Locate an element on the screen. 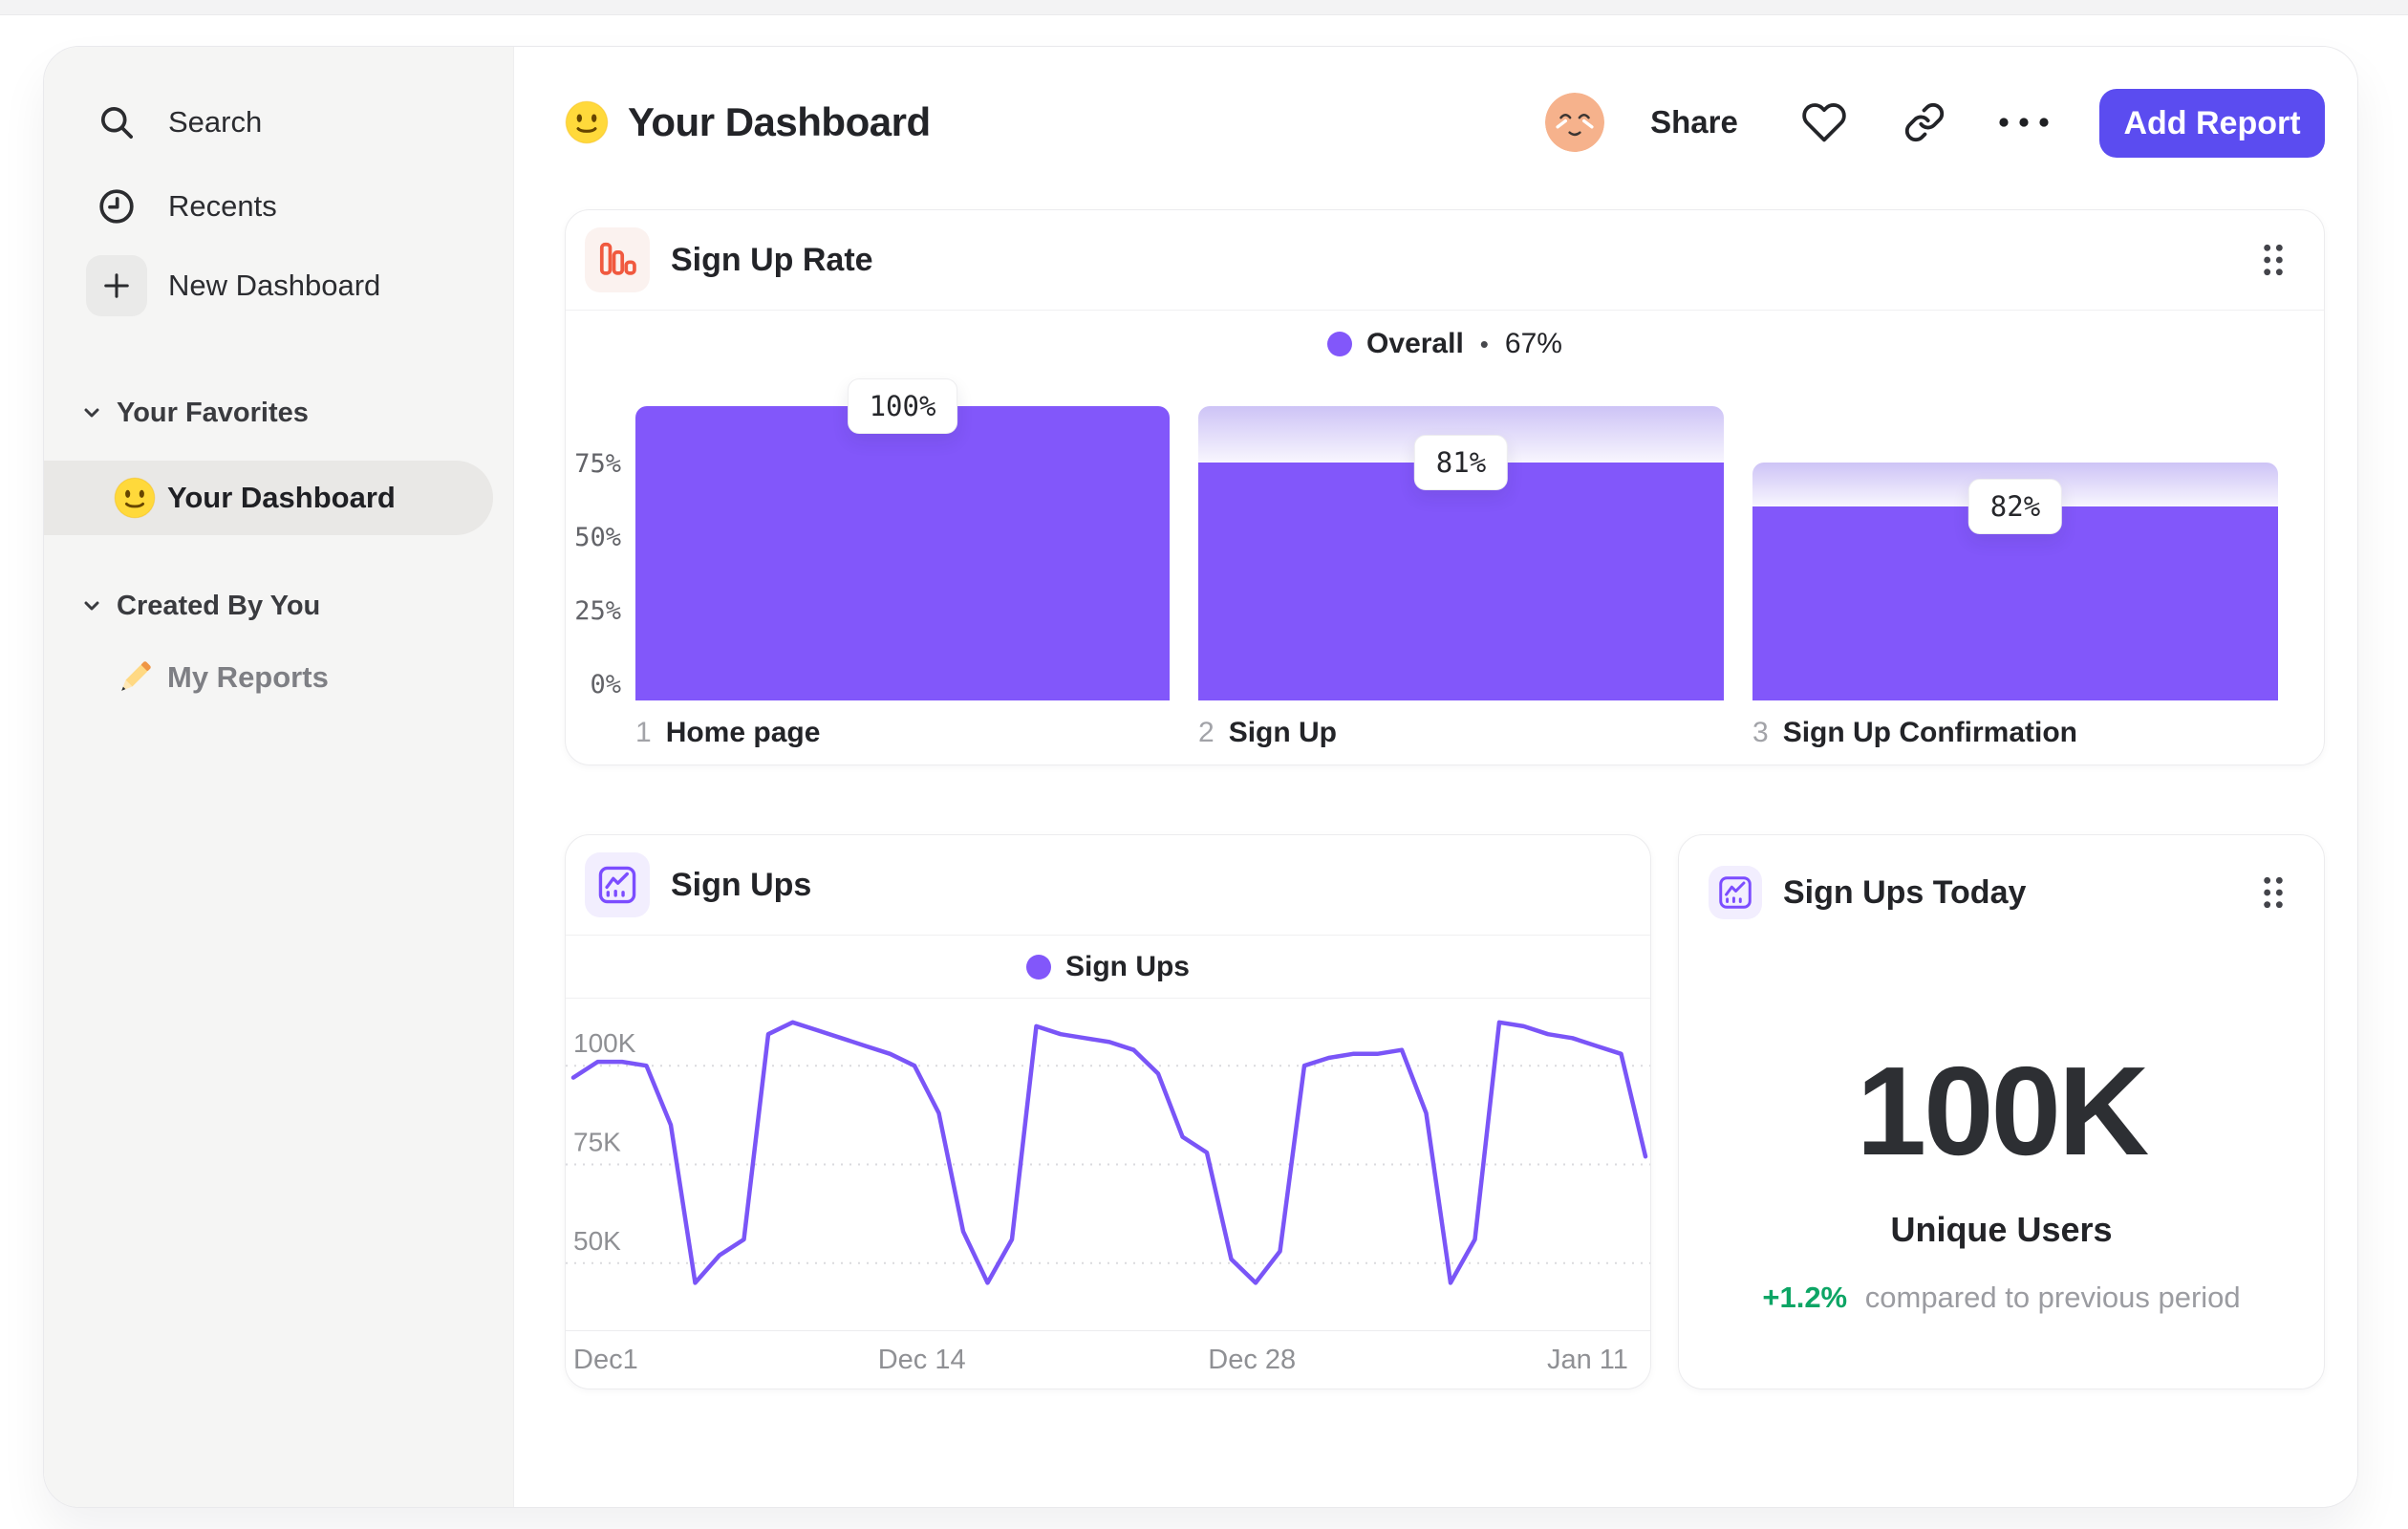 This screenshot has width=2408, height=1529. page-title: Your Dashboard is located at coordinates (748, 122).